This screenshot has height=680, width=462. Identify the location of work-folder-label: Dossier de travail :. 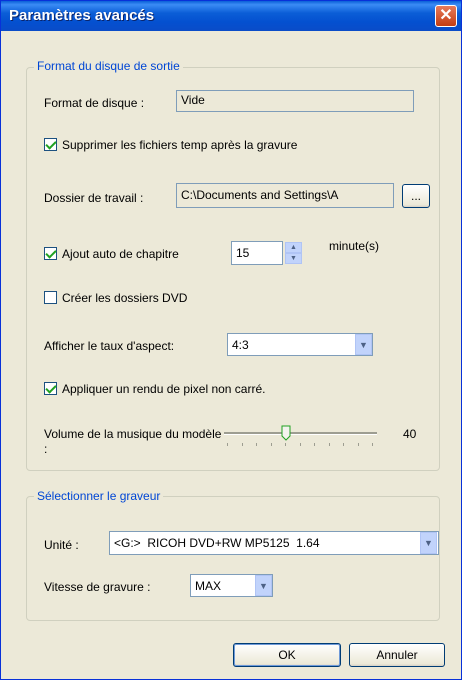
(94, 198).